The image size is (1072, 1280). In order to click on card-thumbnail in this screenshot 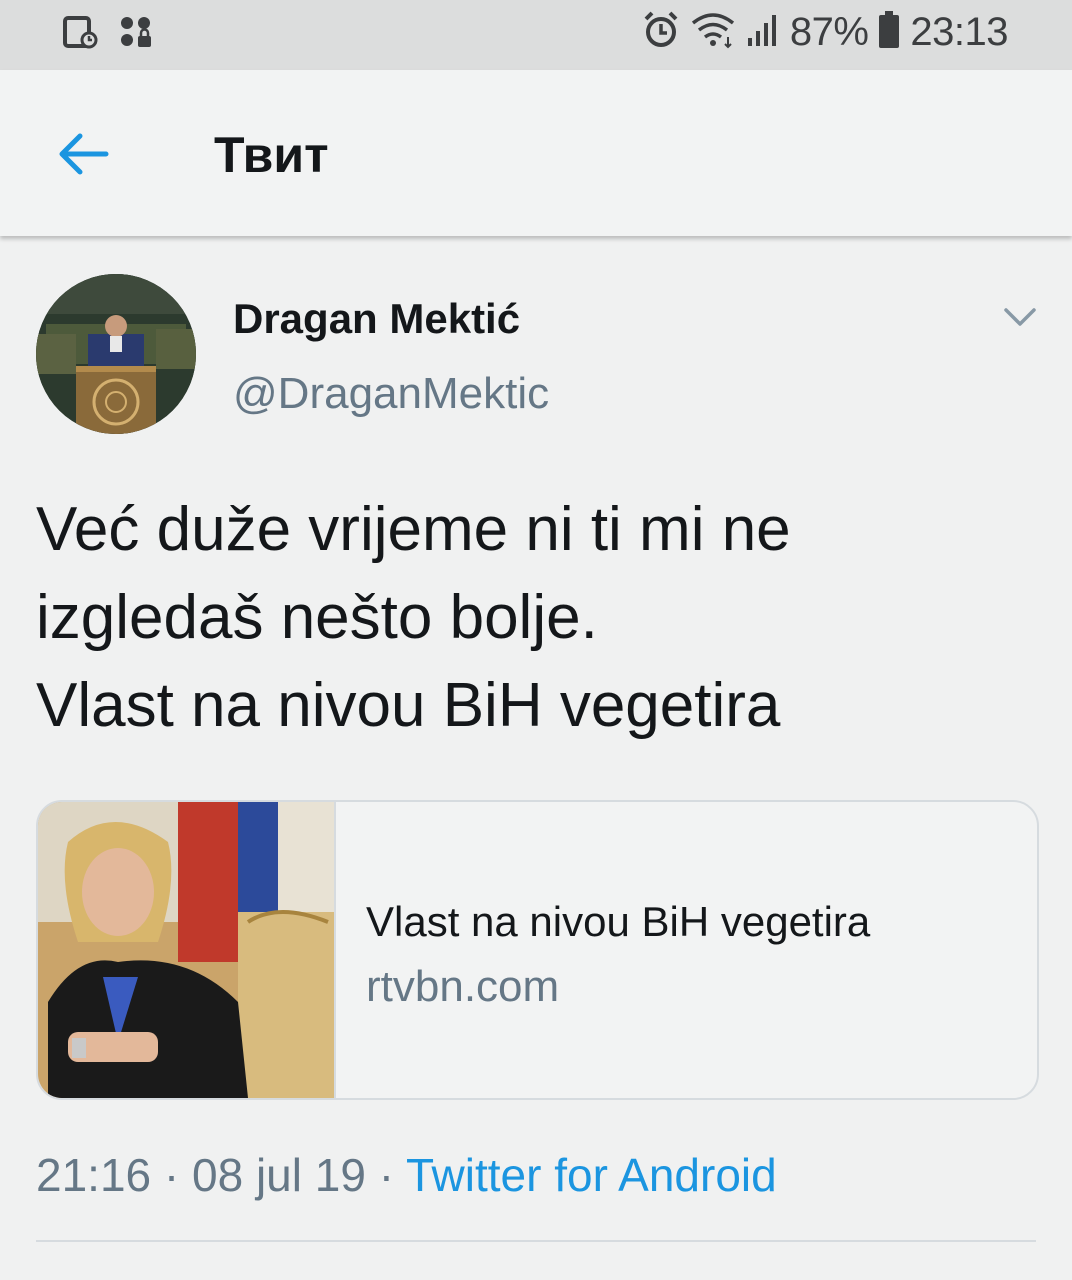, I will do `click(186, 950)`.